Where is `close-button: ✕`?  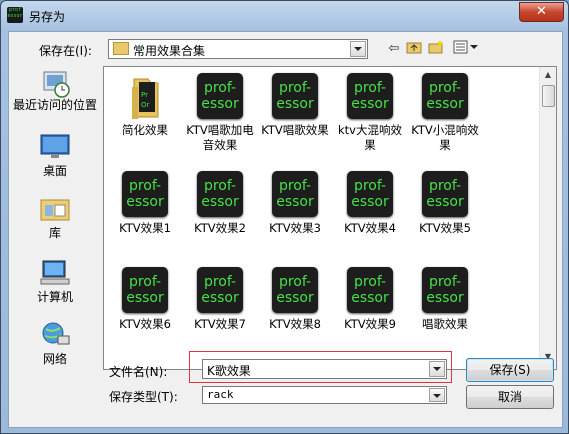 close-button: ✕ is located at coordinates (541, 12).